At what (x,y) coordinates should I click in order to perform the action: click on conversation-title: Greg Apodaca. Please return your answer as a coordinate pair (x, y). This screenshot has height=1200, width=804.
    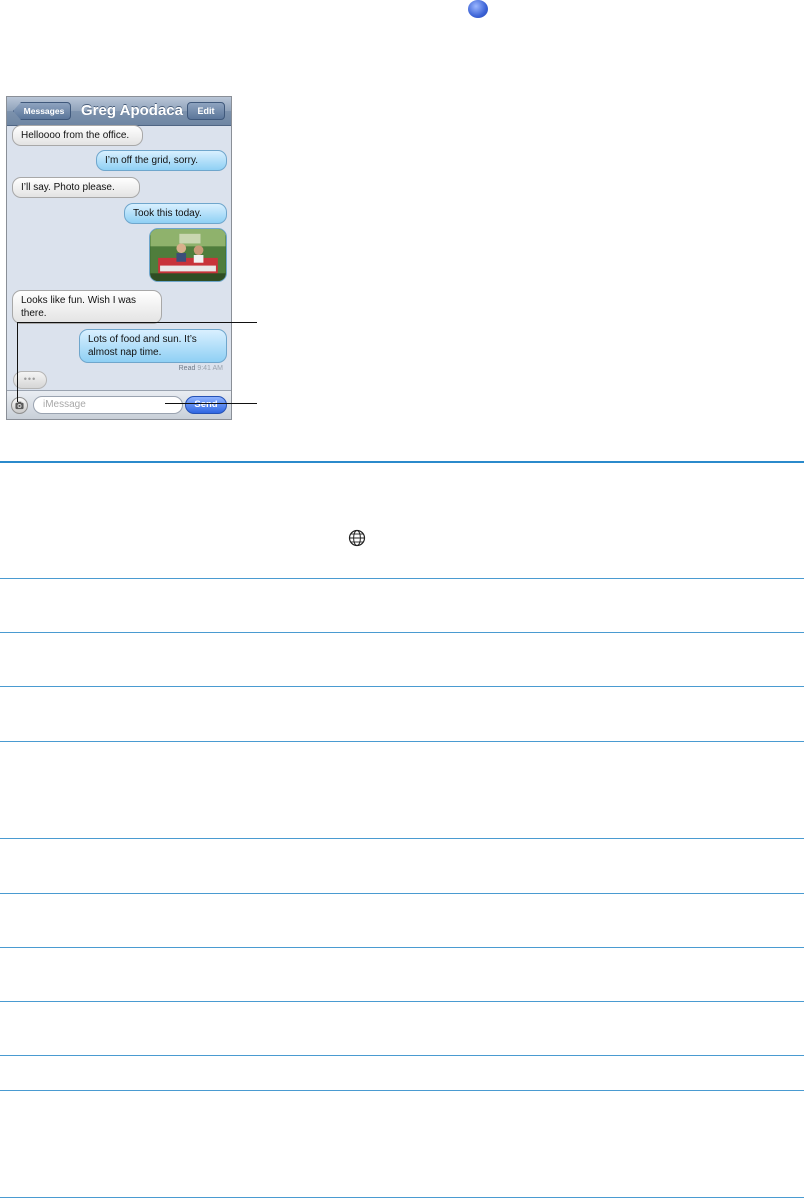
    Looking at the image, I should click on (132, 110).